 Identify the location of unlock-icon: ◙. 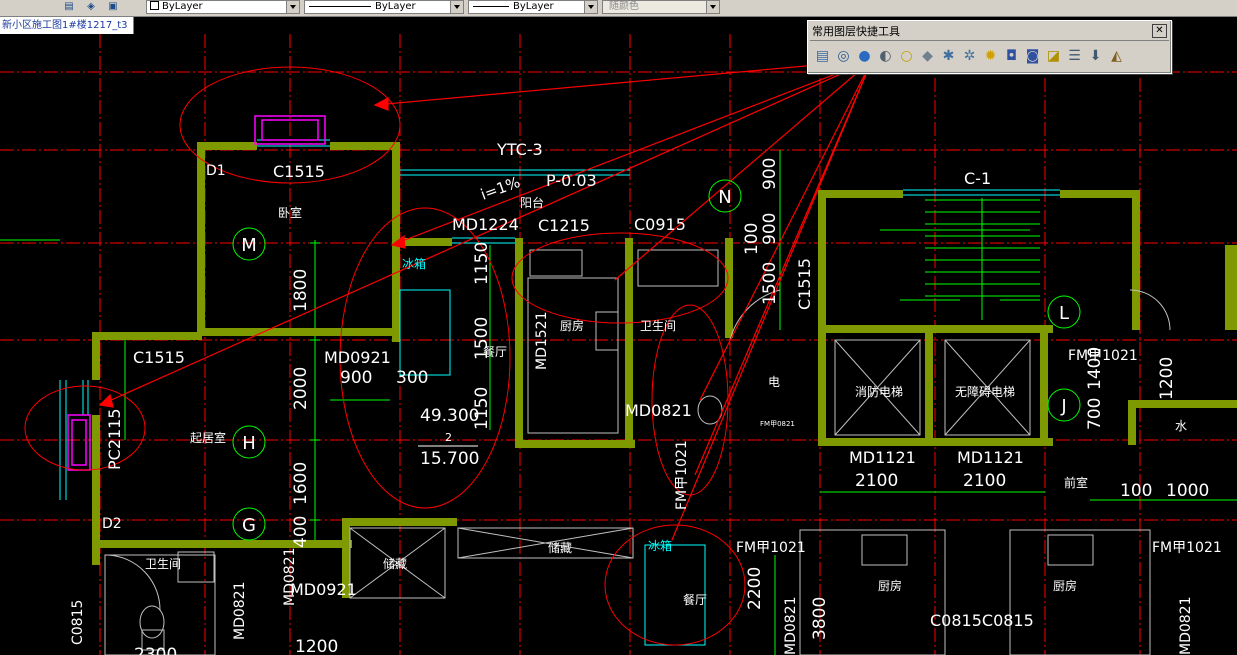
(1032, 56).